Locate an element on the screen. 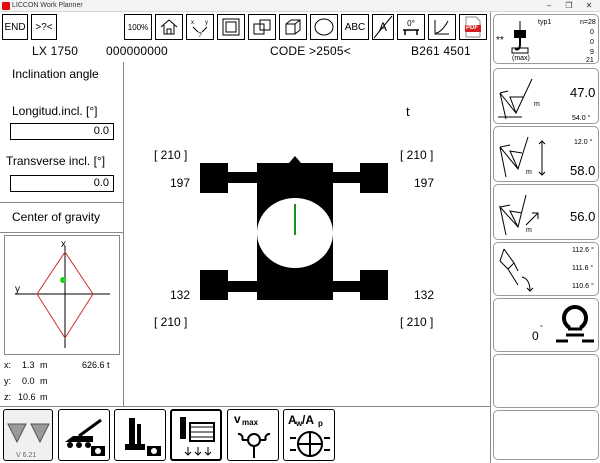 This screenshot has width=600, height=463. slew-panel: 0 ° is located at coordinates (546, 325).